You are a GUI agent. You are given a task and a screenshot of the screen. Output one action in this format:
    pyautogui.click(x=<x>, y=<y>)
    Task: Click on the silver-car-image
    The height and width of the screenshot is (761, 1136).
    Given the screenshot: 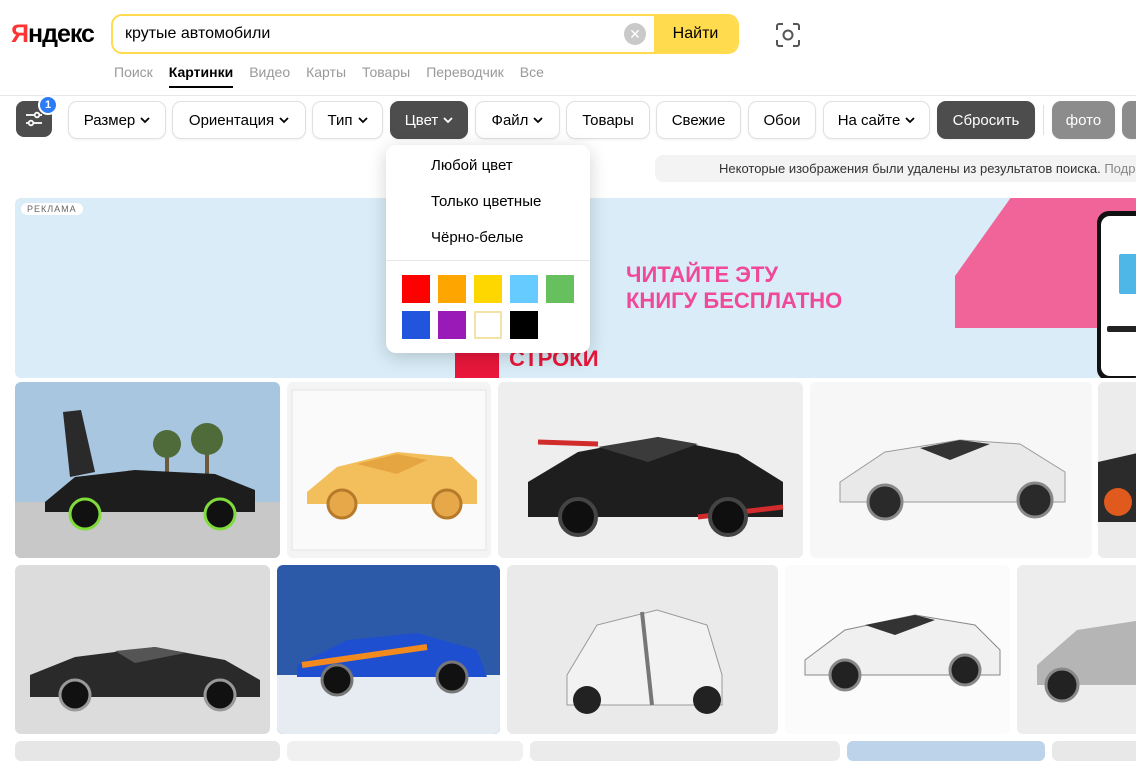 What is the action you would take?
    pyautogui.click(x=1076, y=649)
    